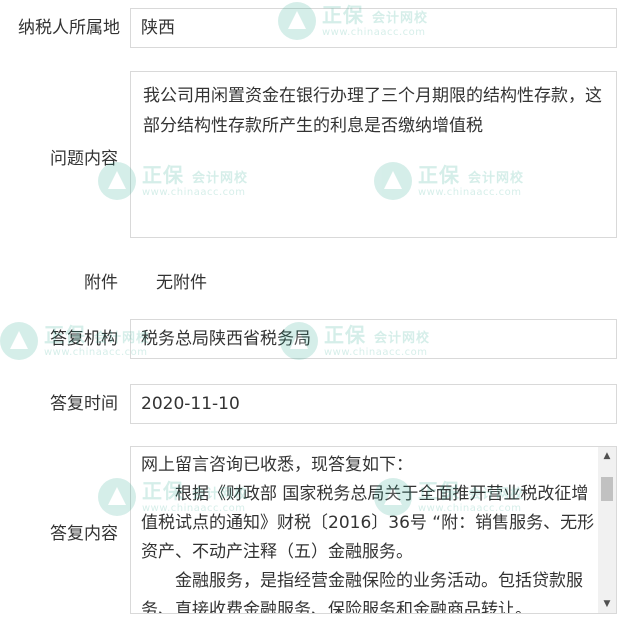 The width and height of the screenshot is (633, 626). Describe the element at coordinates (607, 530) in the screenshot. I see `reply-scrollbar: ▲ ▼` at that location.